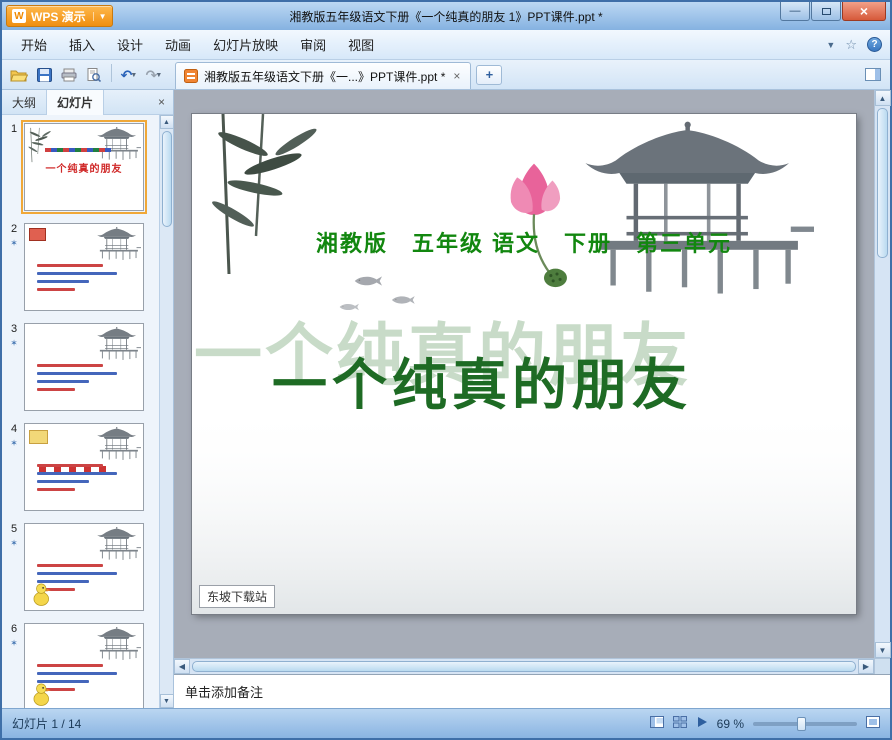  I want to click on menu-item-review: 审阅, so click(313, 44).